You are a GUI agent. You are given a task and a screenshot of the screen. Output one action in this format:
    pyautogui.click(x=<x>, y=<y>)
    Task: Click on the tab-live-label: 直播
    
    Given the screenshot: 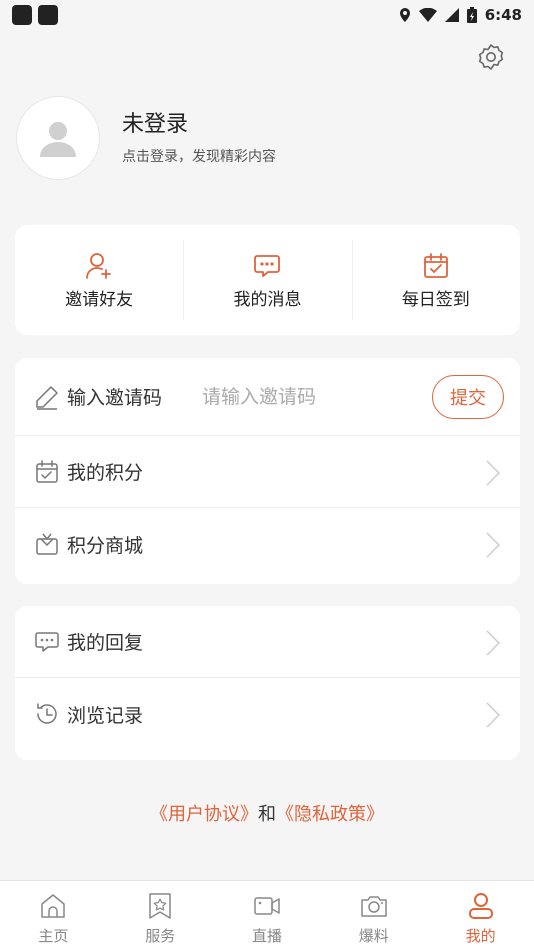 What is the action you would take?
    pyautogui.click(x=266, y=936)
    